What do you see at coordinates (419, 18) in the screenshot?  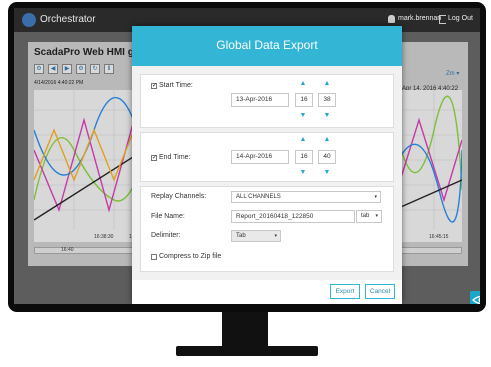 I see `user-name: mark.brennan` at bounding box center [419, 18].